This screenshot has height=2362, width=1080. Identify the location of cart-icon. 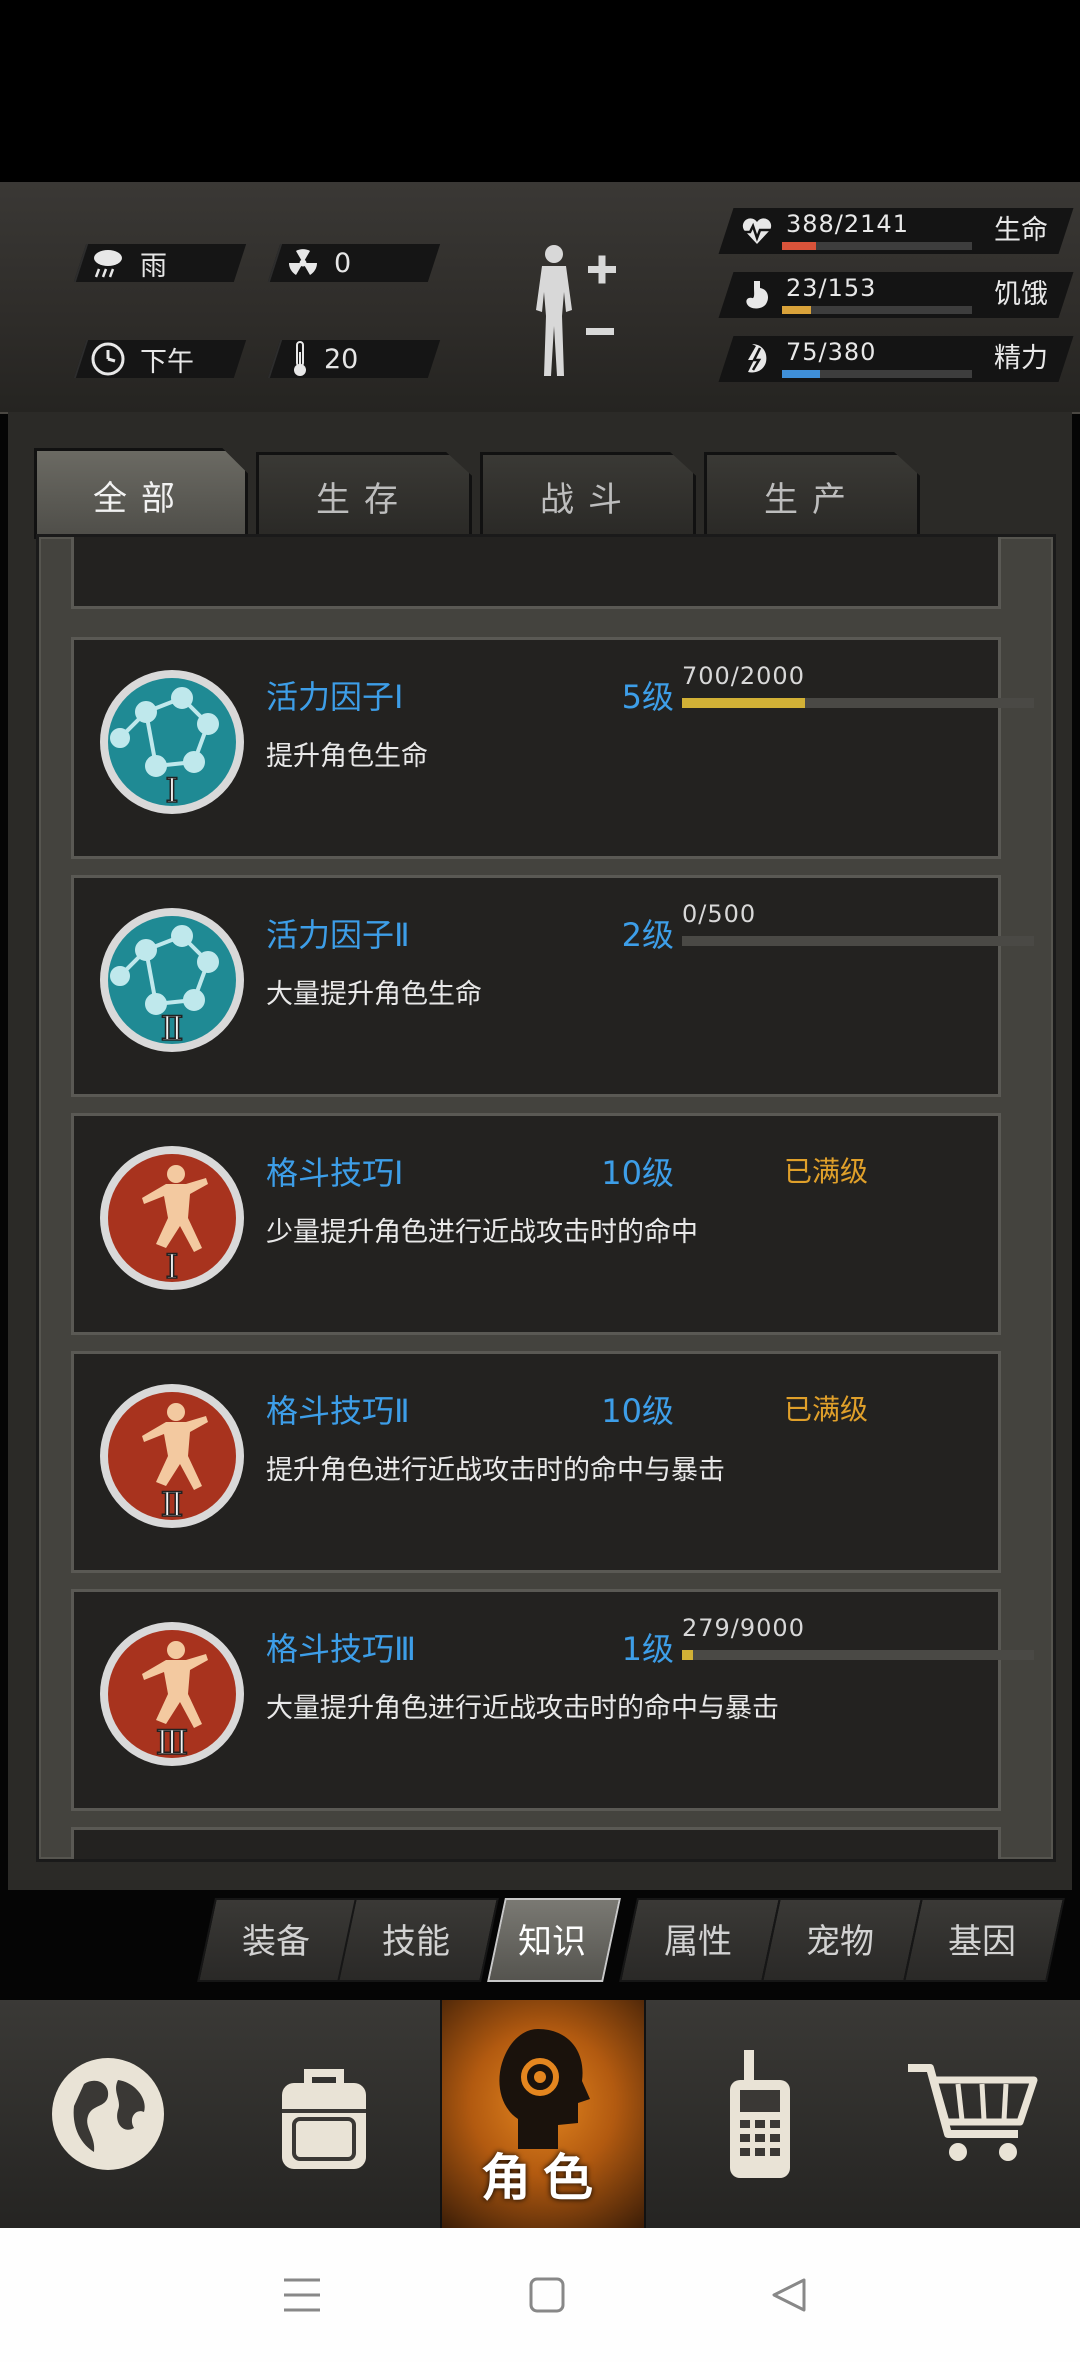
(973, 2112).